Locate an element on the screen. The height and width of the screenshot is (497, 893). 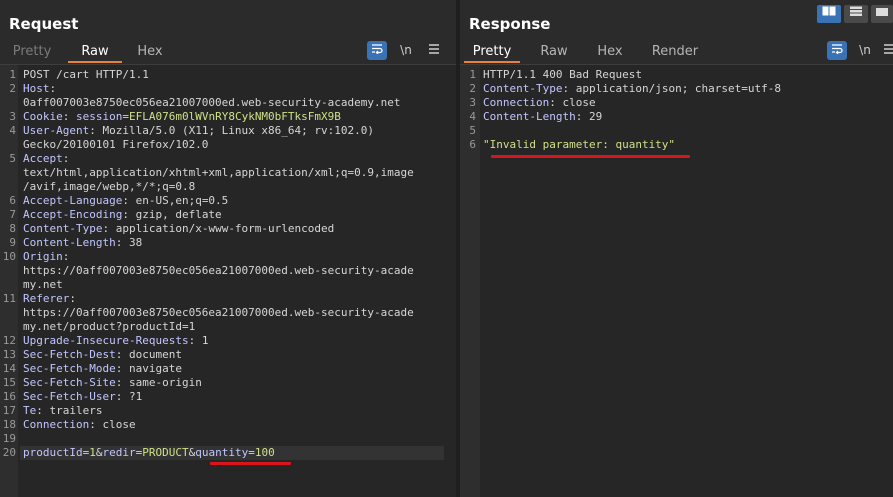
line-number: 17 is located at coordinates (9, 410).